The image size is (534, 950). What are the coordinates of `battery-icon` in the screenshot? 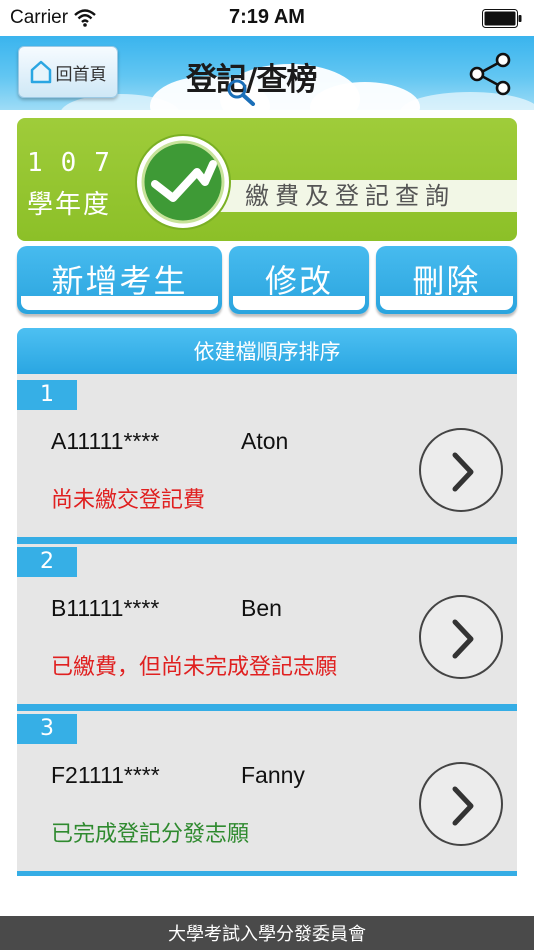 It's located at (502, 18).